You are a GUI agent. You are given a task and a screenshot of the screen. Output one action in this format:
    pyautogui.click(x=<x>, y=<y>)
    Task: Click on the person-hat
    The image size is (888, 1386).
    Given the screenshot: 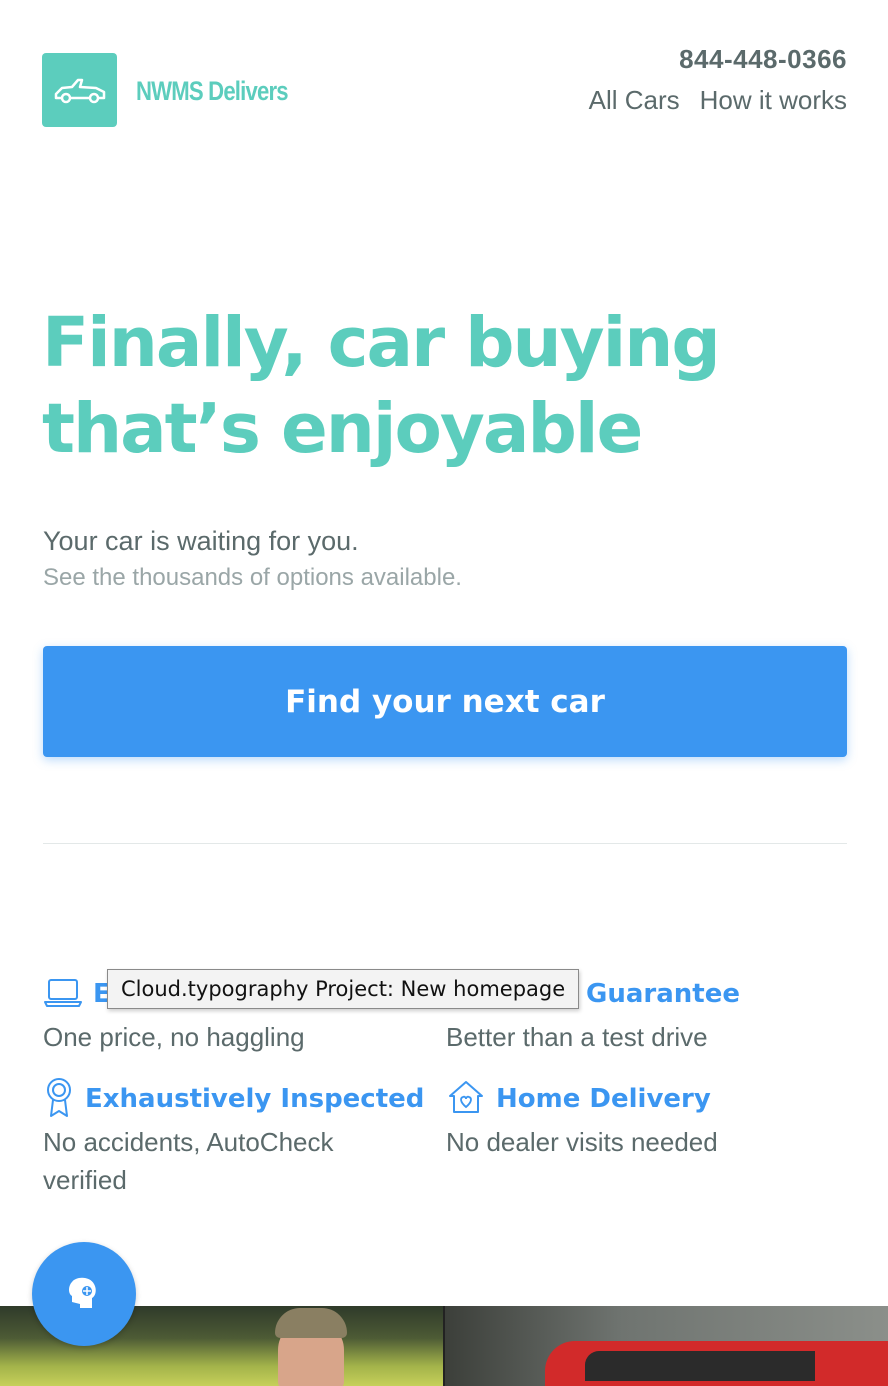 What is the action you would take?
    pyautogui.click(x=311, y=1323)
    